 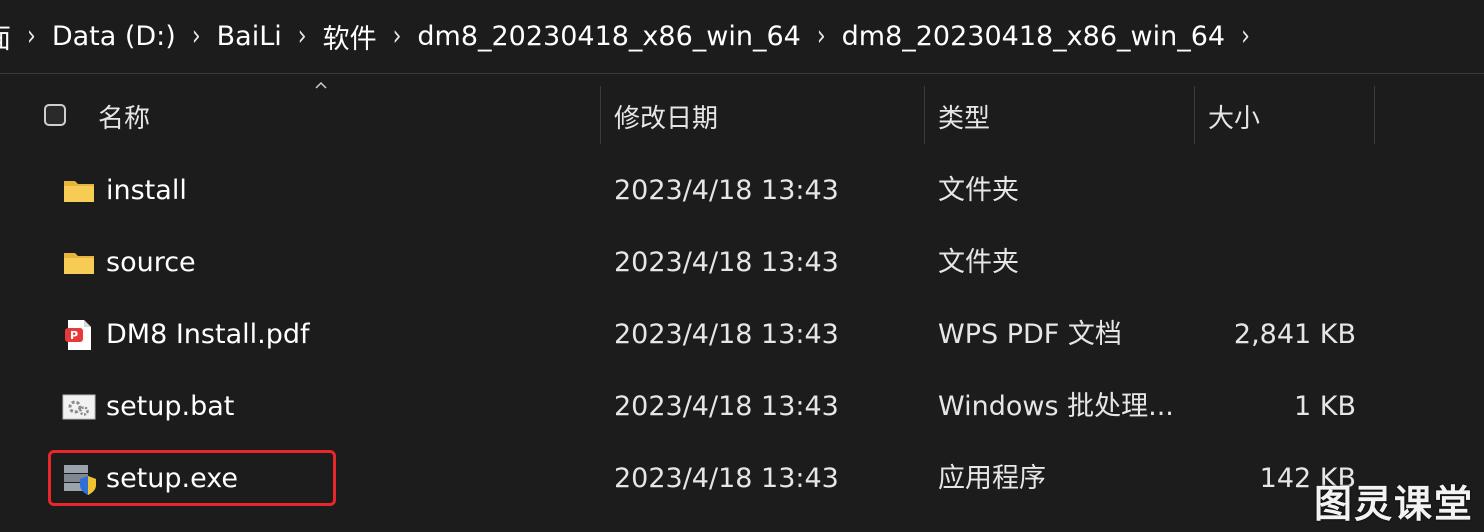 I want to click on breadcrumb-item-dm8-current: dm8_20230418_x86_win_64, so click(x=1033, y=36).